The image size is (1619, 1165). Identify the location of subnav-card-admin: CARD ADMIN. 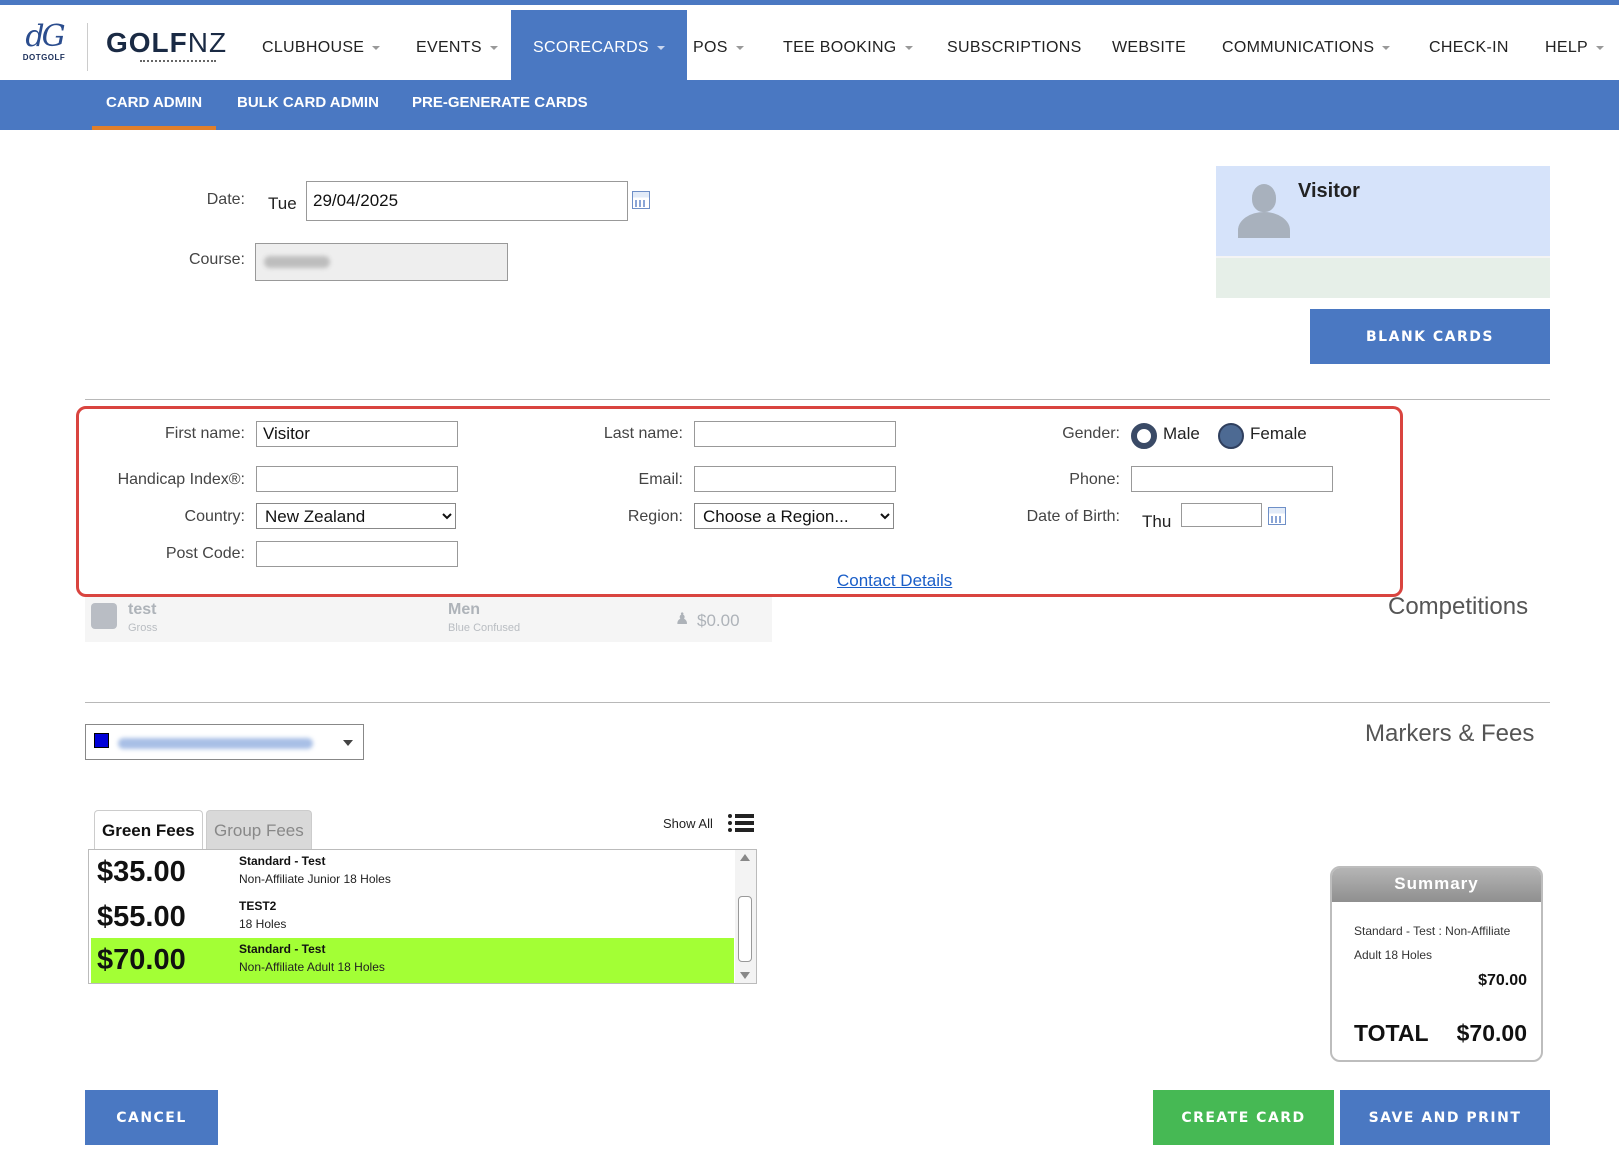
(154, 105).